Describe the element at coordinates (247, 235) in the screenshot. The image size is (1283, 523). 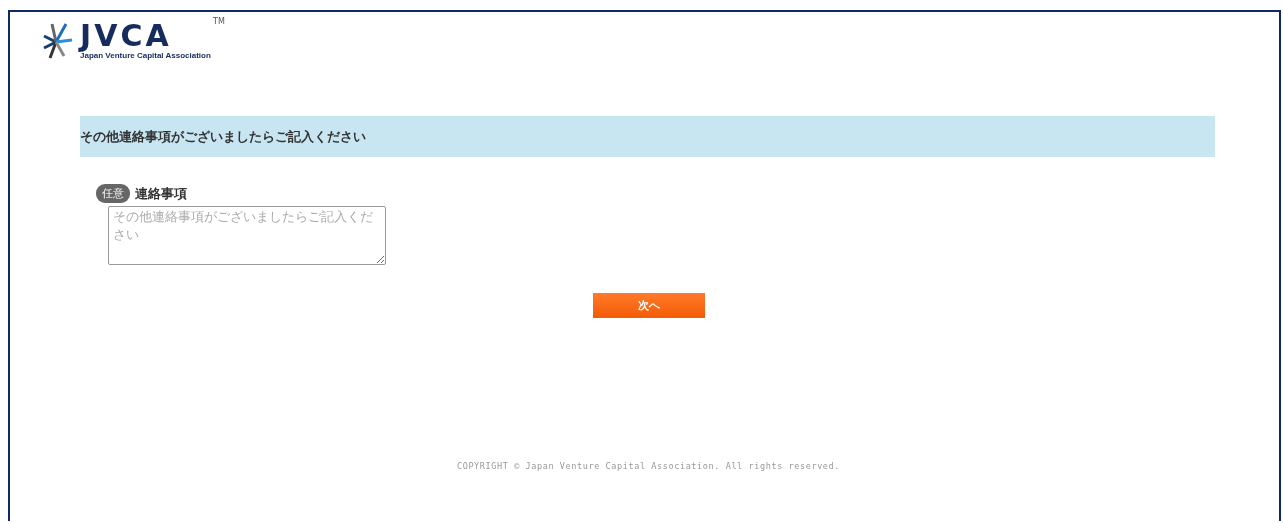
I see `notes-field: その他連絡事項がございましたらご記入ください` at that location.